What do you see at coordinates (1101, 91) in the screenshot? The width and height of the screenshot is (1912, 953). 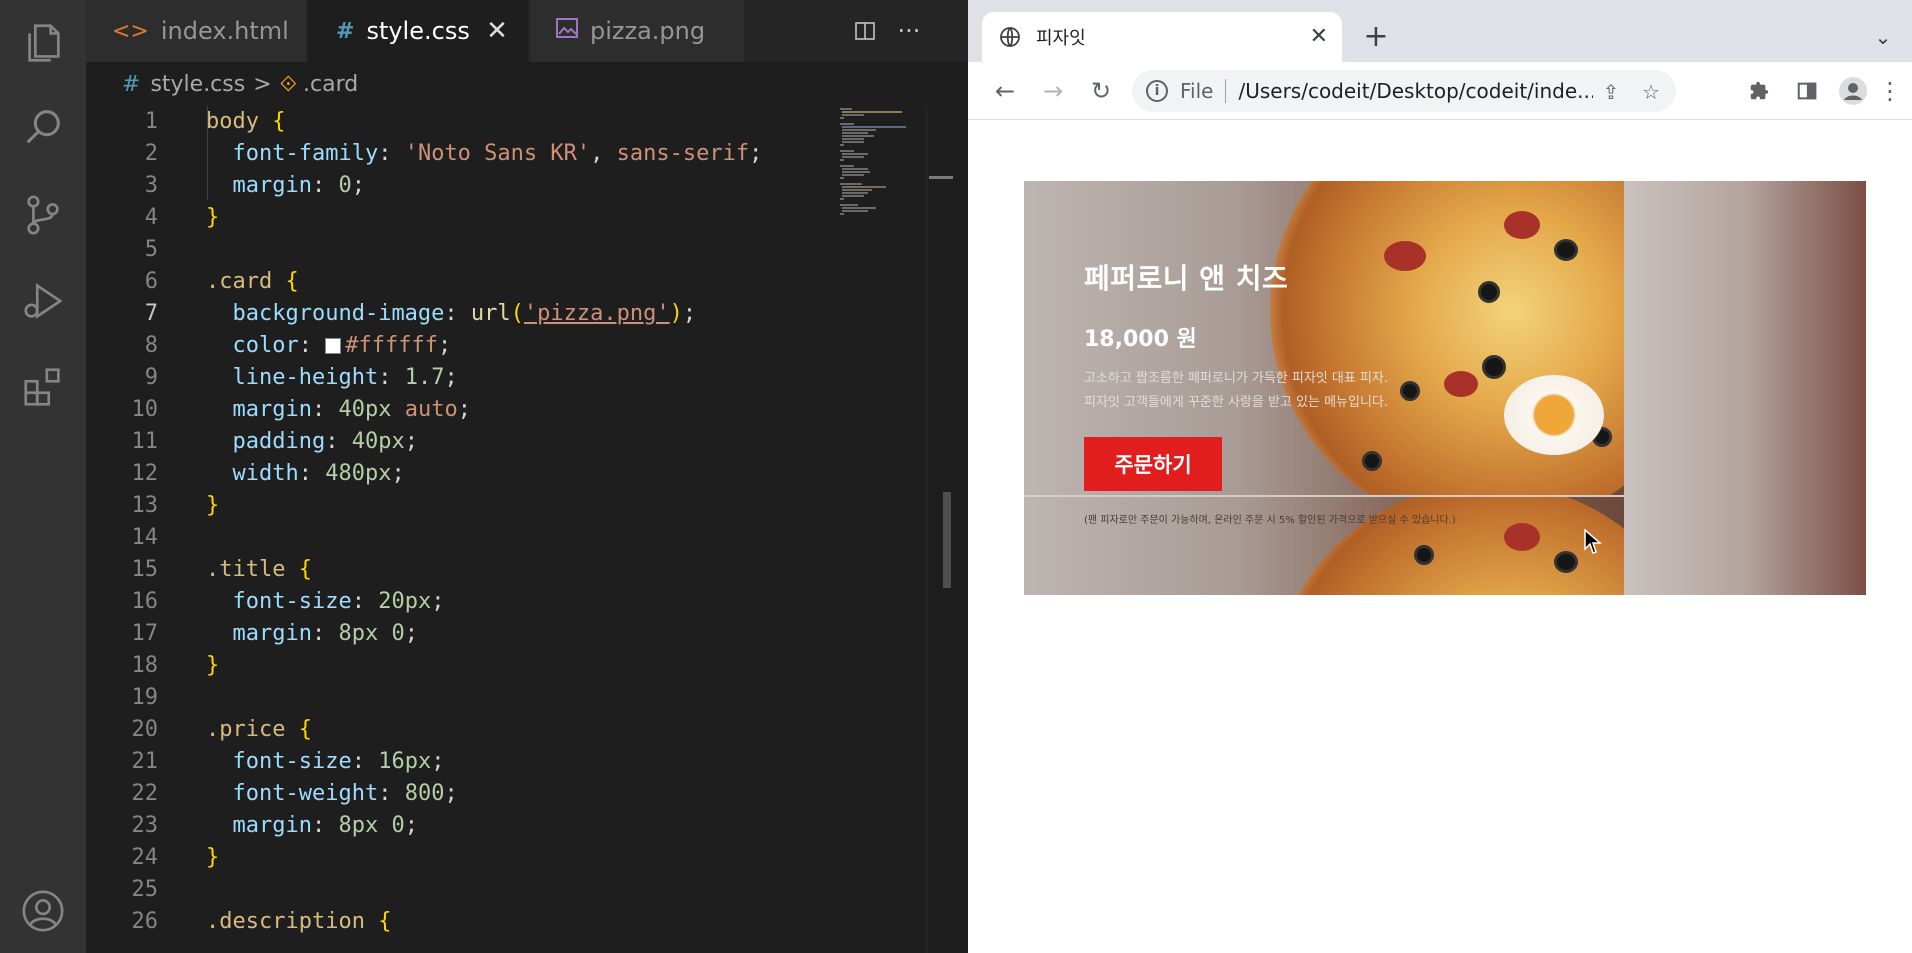 I see `reload-icon: ↻` at bounding box center [1101, 91].